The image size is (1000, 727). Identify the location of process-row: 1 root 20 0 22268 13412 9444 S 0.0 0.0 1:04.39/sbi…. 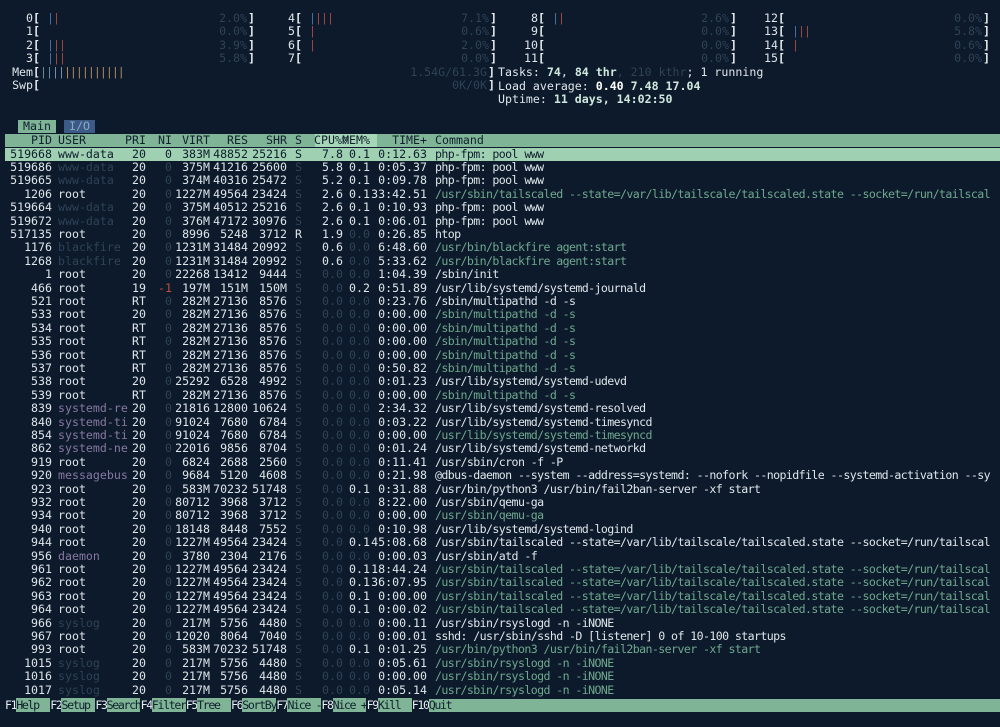
(502, 274).